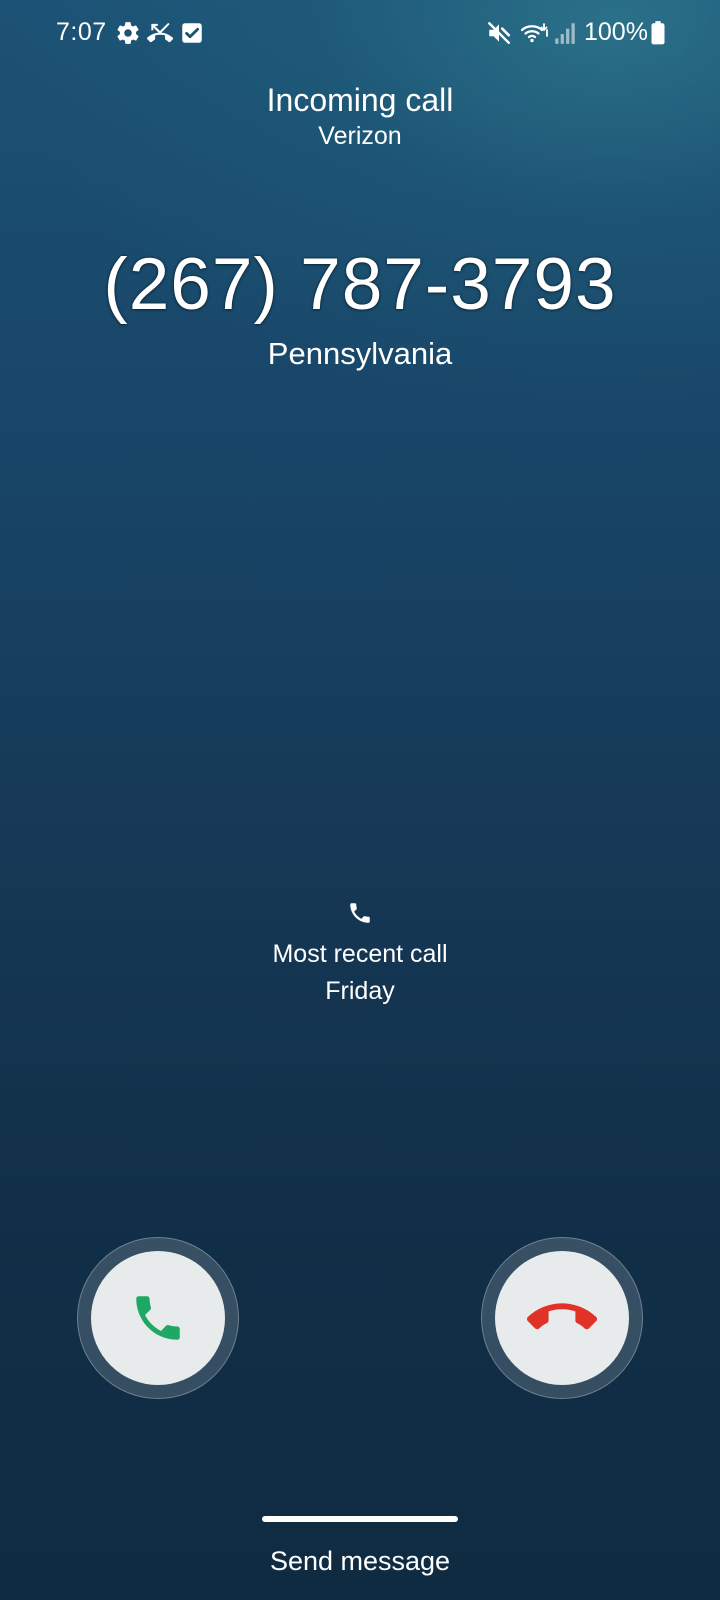  Describe the element at coordinates (360, 33) in the screenshot. I see `status-bar: 7:07 100%` at that location.